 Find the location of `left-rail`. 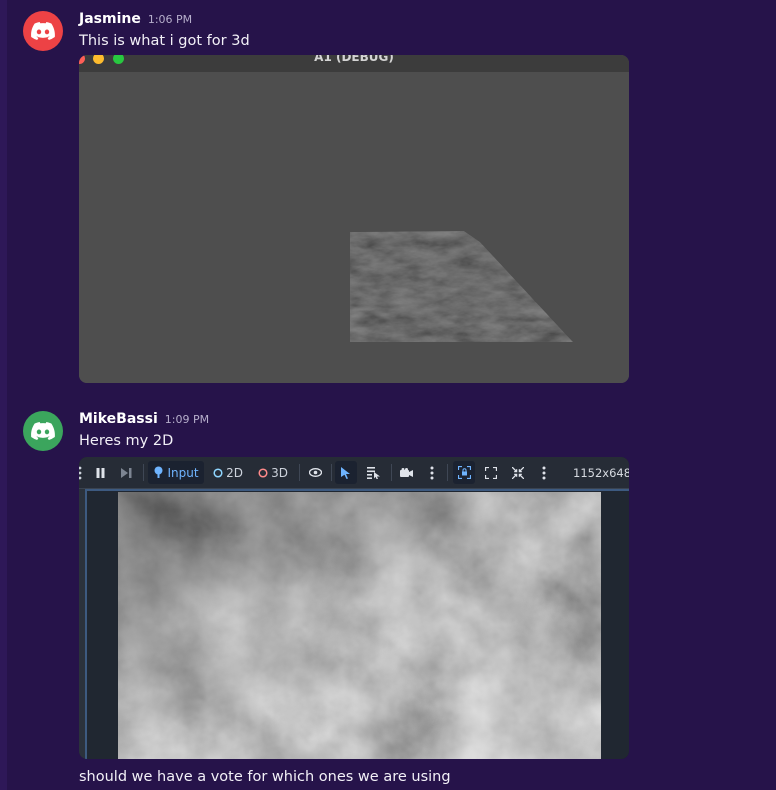

left-rail is located at coordinates (3, 395).